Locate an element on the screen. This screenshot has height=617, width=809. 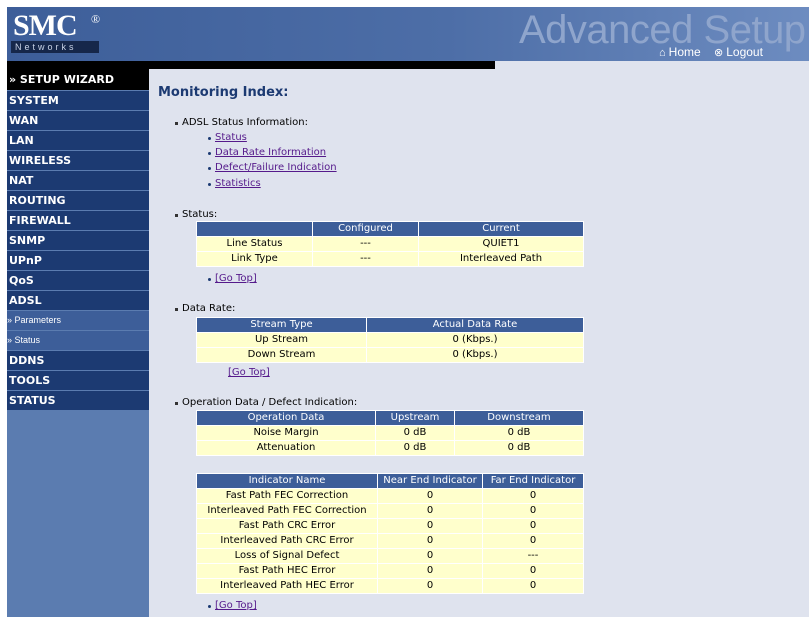
sidebar-subitem-parameters: » Parameters is located at coordinates (78, 320).